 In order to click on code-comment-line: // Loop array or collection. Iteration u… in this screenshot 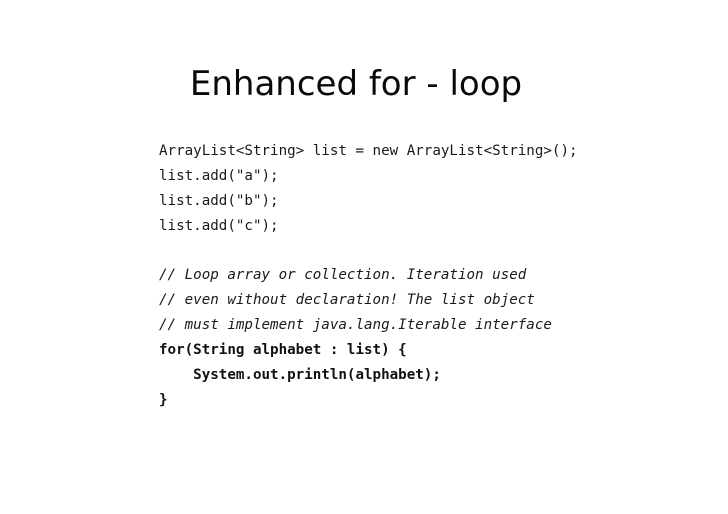, I will do `click(343, 275)`.